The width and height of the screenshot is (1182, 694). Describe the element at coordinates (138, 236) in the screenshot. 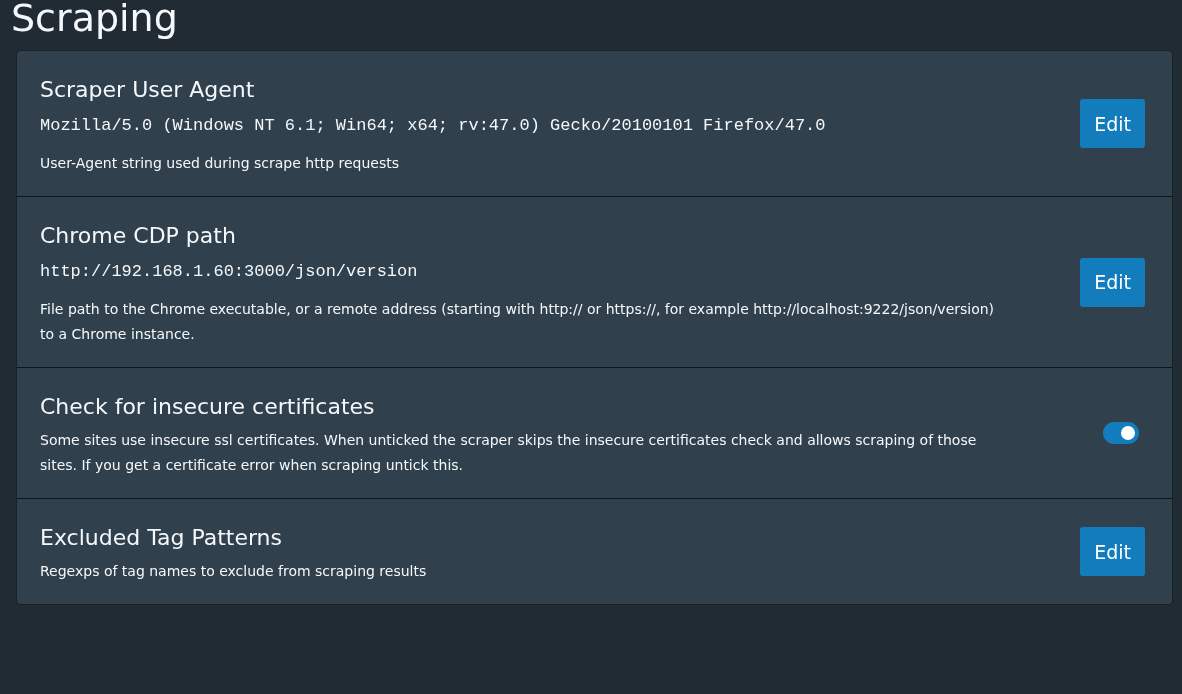

I see `setting-title: Chrome CDP path` at that location.